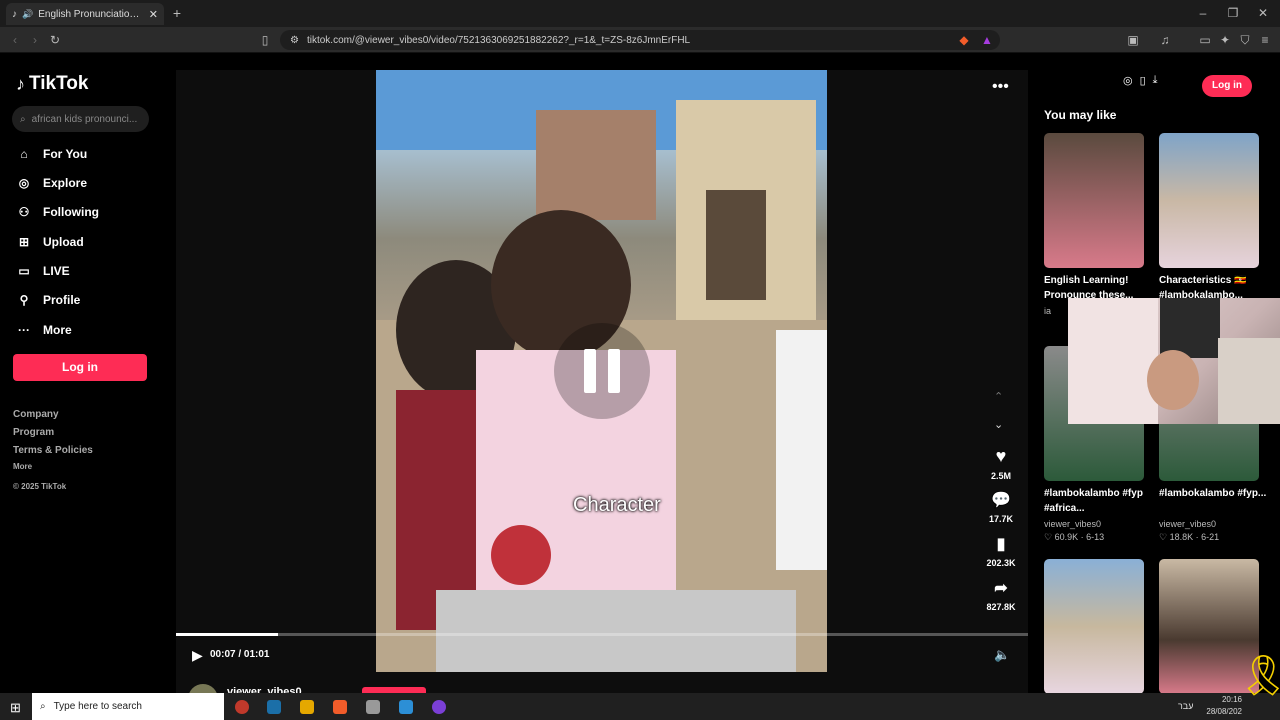 This screenshot has height=720, width=1280. I want to click on logo-text: TikTok, so click(59, 83).